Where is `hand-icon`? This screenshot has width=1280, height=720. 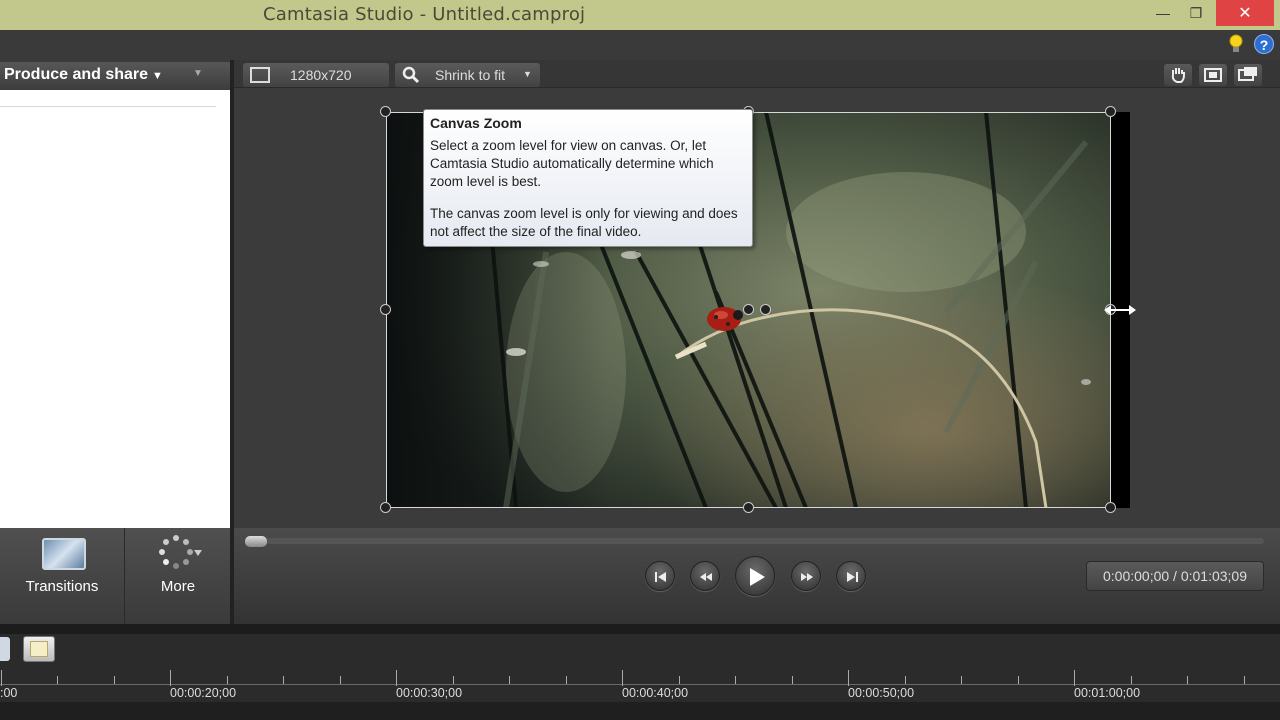
hand-icon is located at coordinates (1178, 75).